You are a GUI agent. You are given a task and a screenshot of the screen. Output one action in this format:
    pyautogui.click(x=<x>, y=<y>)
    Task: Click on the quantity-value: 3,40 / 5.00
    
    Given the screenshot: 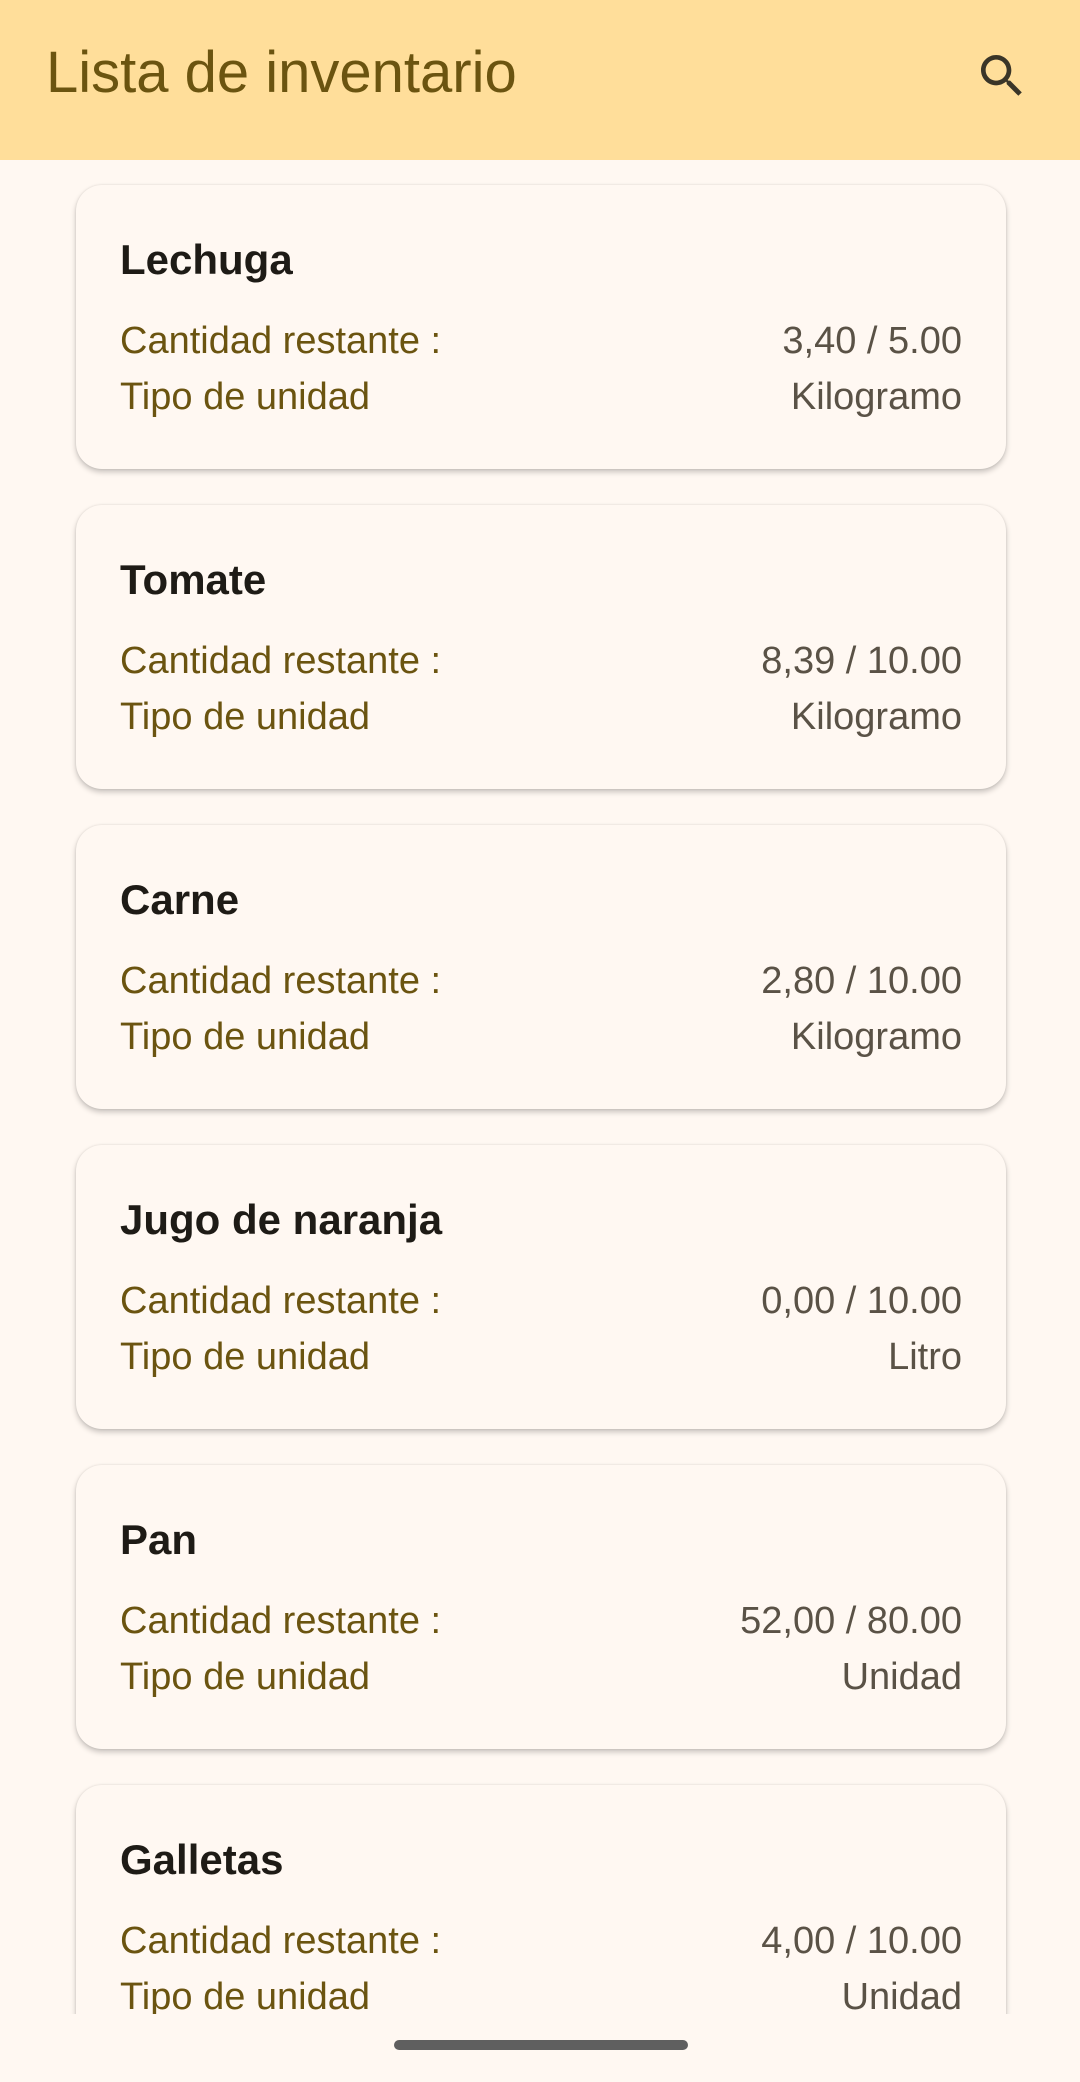 What is the action you would take?
    pyautogui.click(x=872, y=341)
    